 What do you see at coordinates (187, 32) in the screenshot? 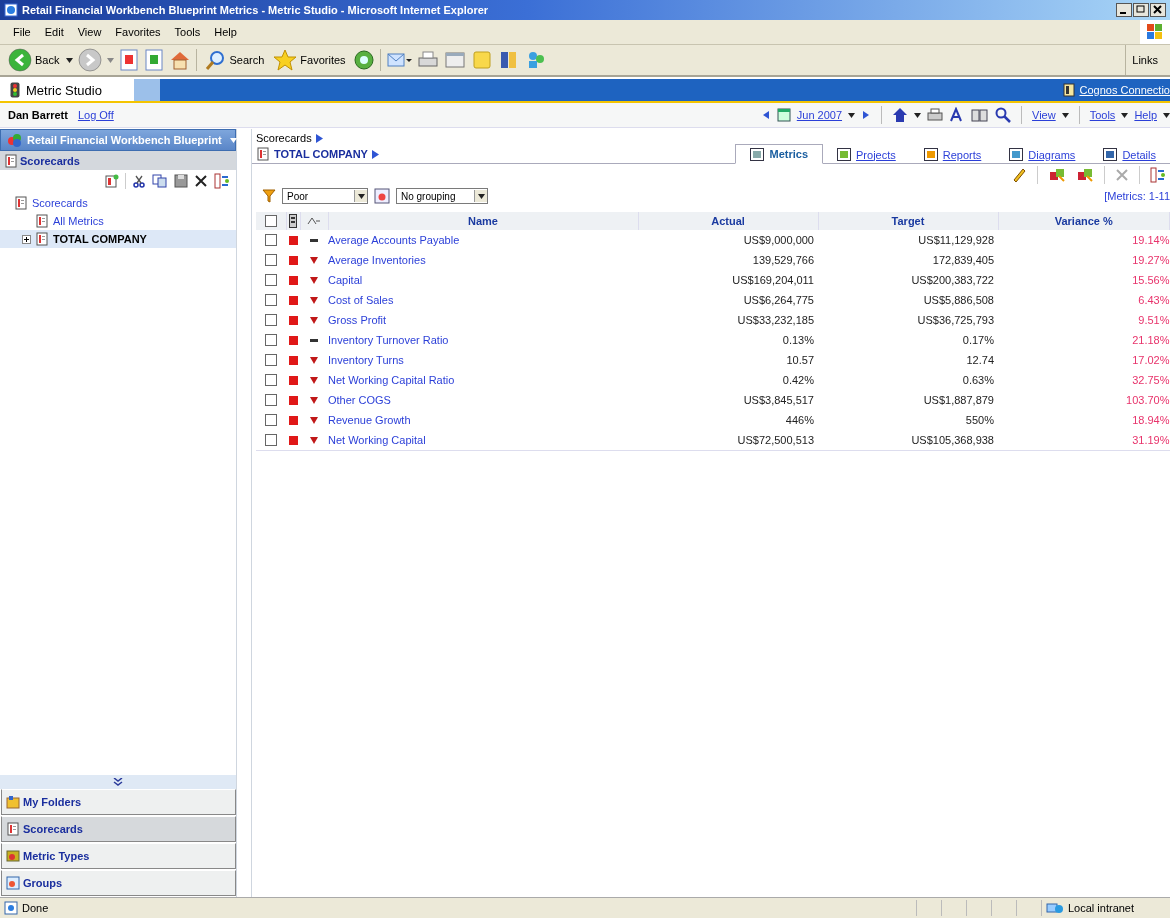
I see `menu-item: Tools` at bounding box center [187, 32].